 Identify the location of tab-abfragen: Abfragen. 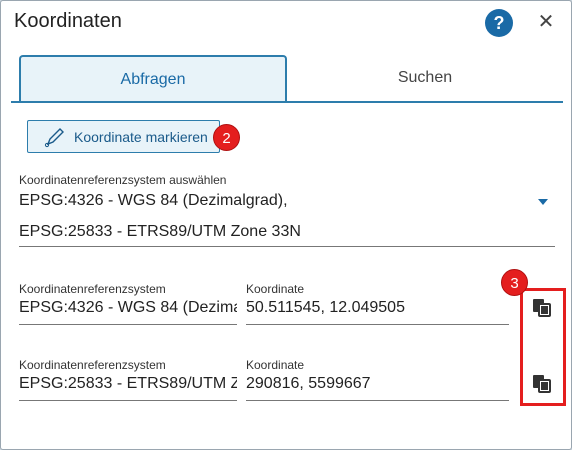
(153, 78).